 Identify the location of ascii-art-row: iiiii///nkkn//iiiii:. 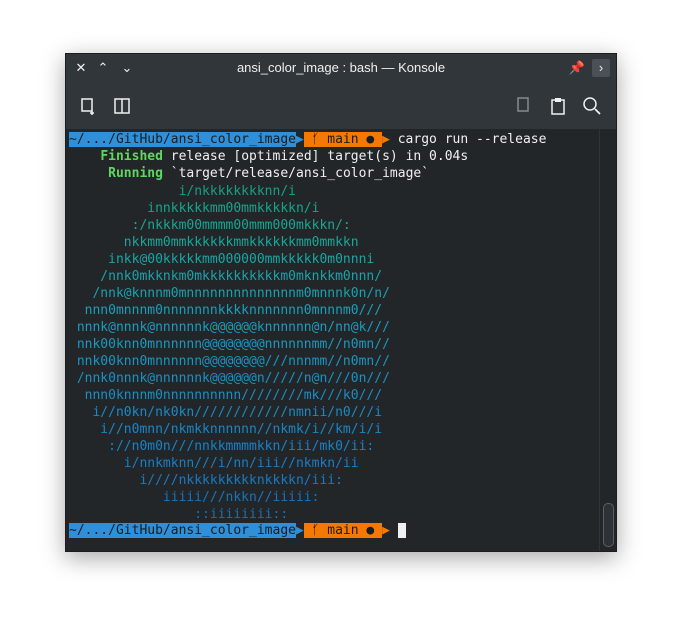
(194, 497).